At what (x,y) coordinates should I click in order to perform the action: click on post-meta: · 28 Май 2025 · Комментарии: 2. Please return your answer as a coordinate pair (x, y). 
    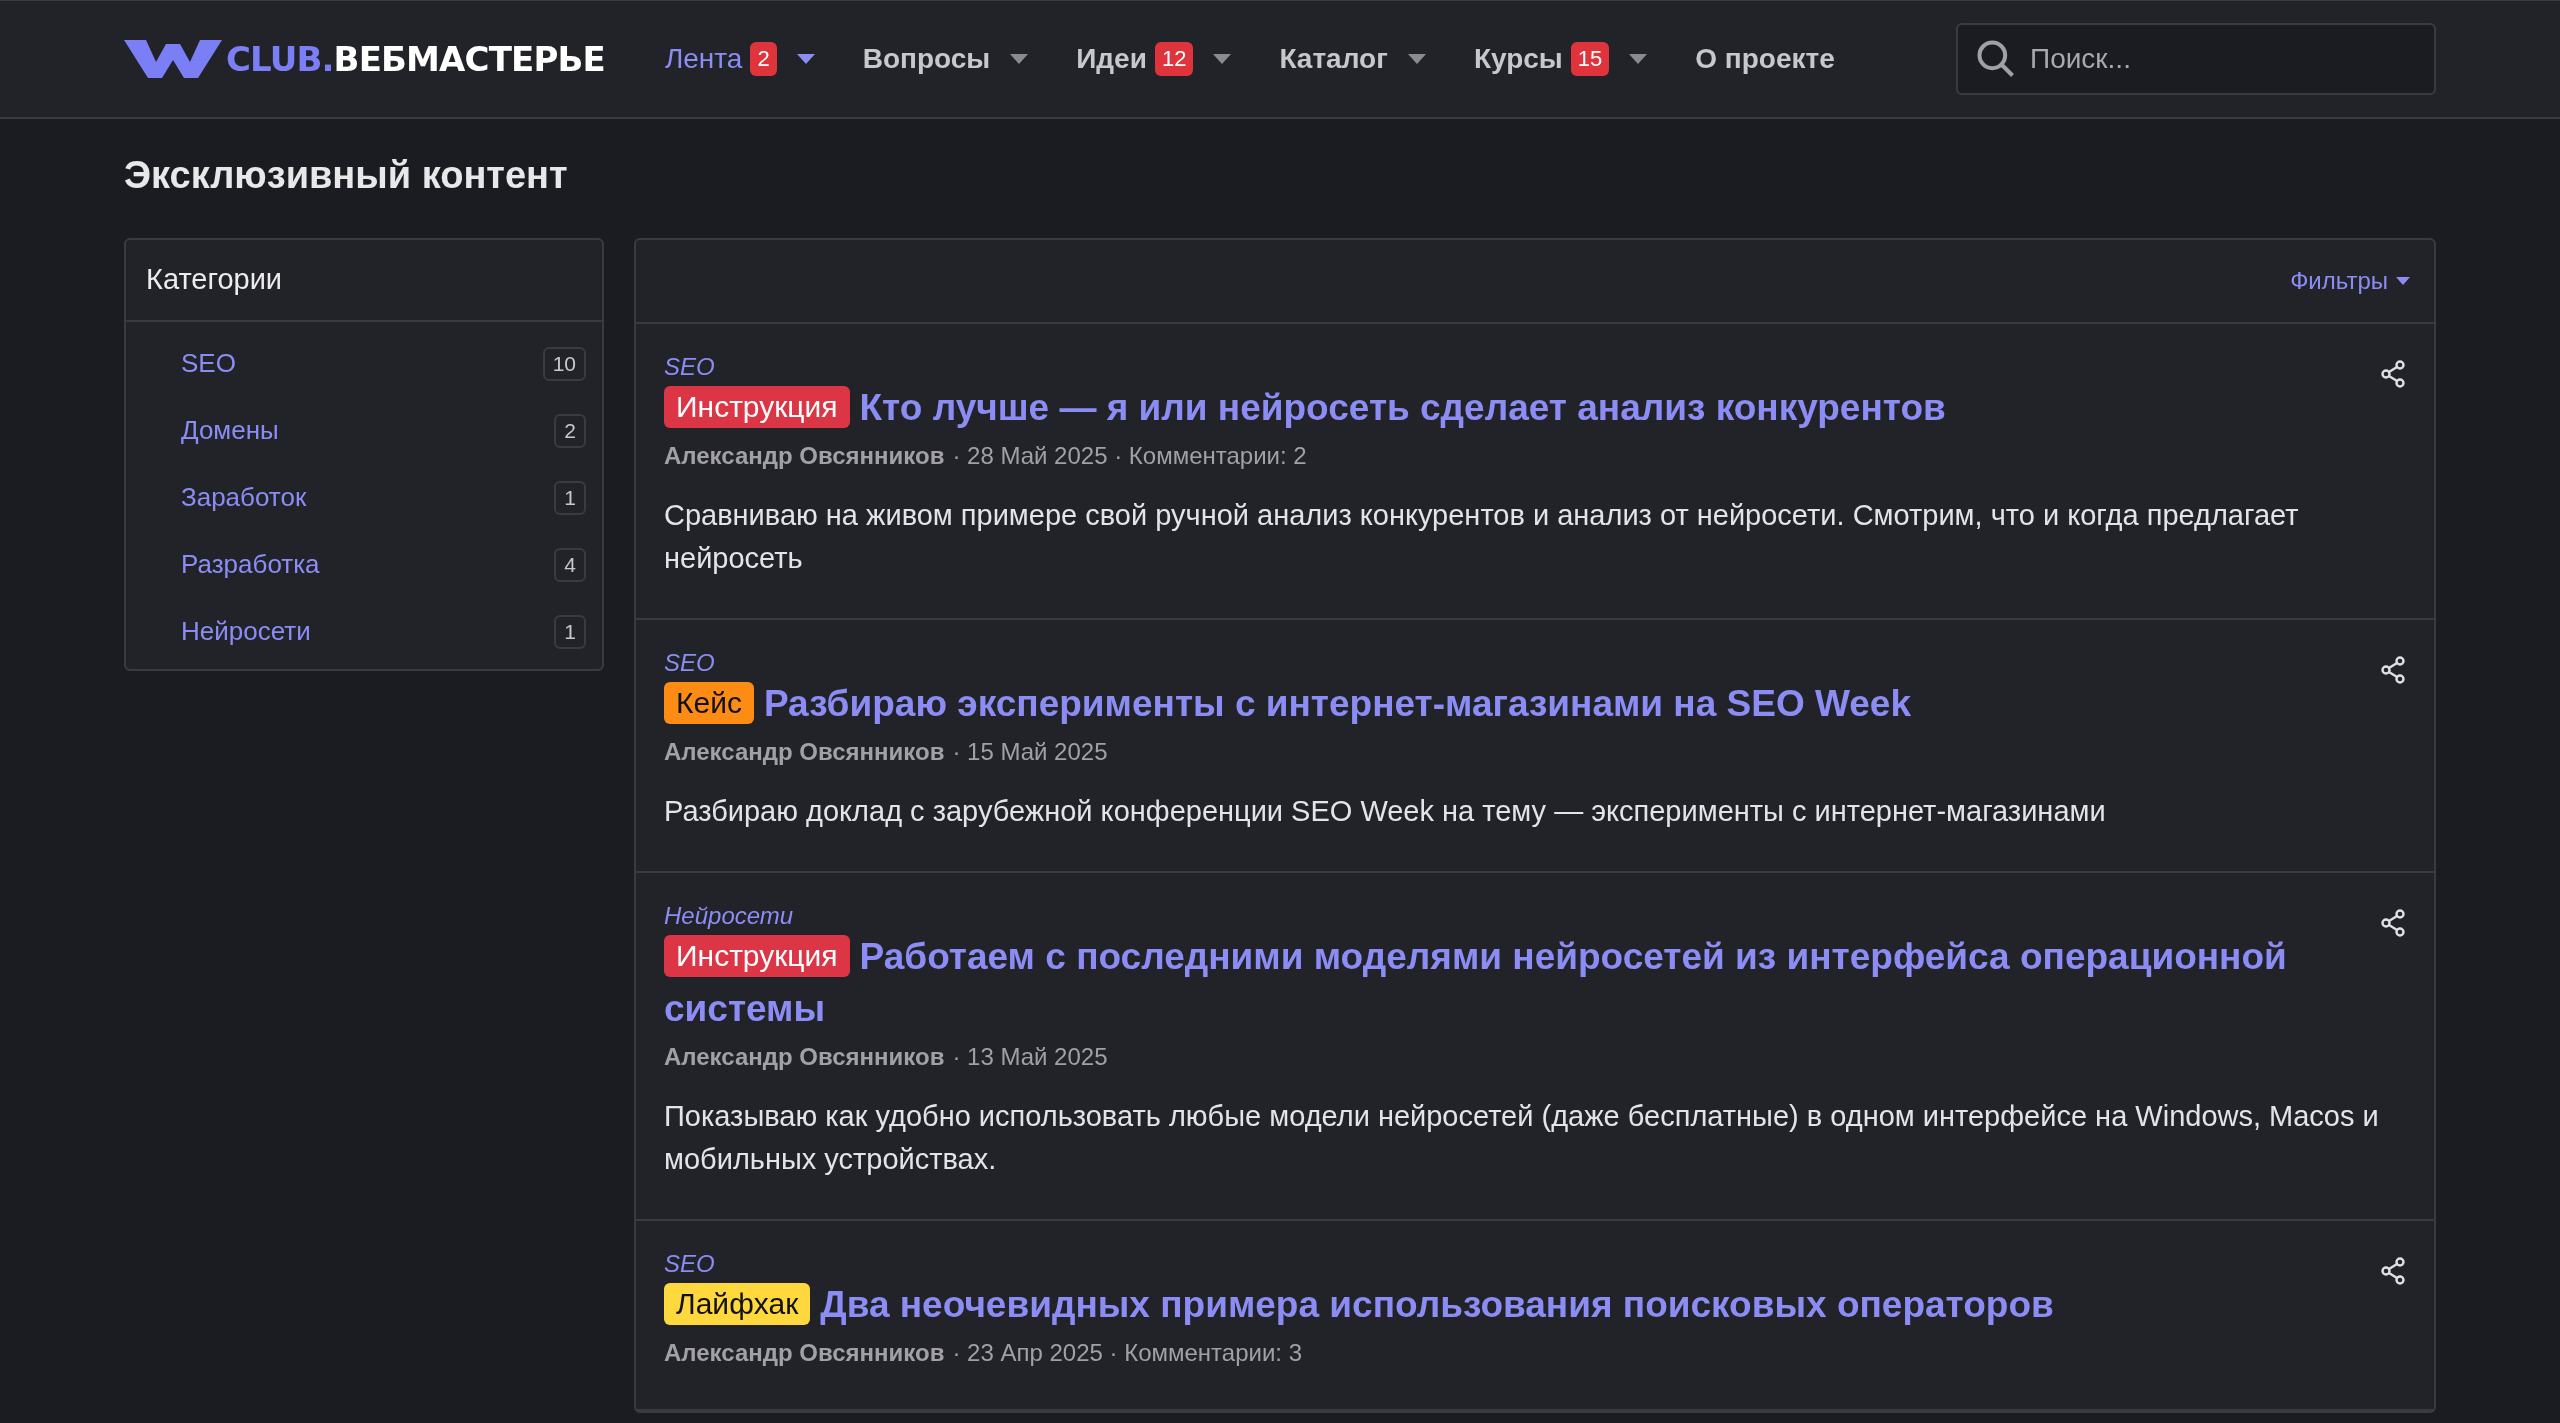
    Looking at the image, I should click on (1129, 456).